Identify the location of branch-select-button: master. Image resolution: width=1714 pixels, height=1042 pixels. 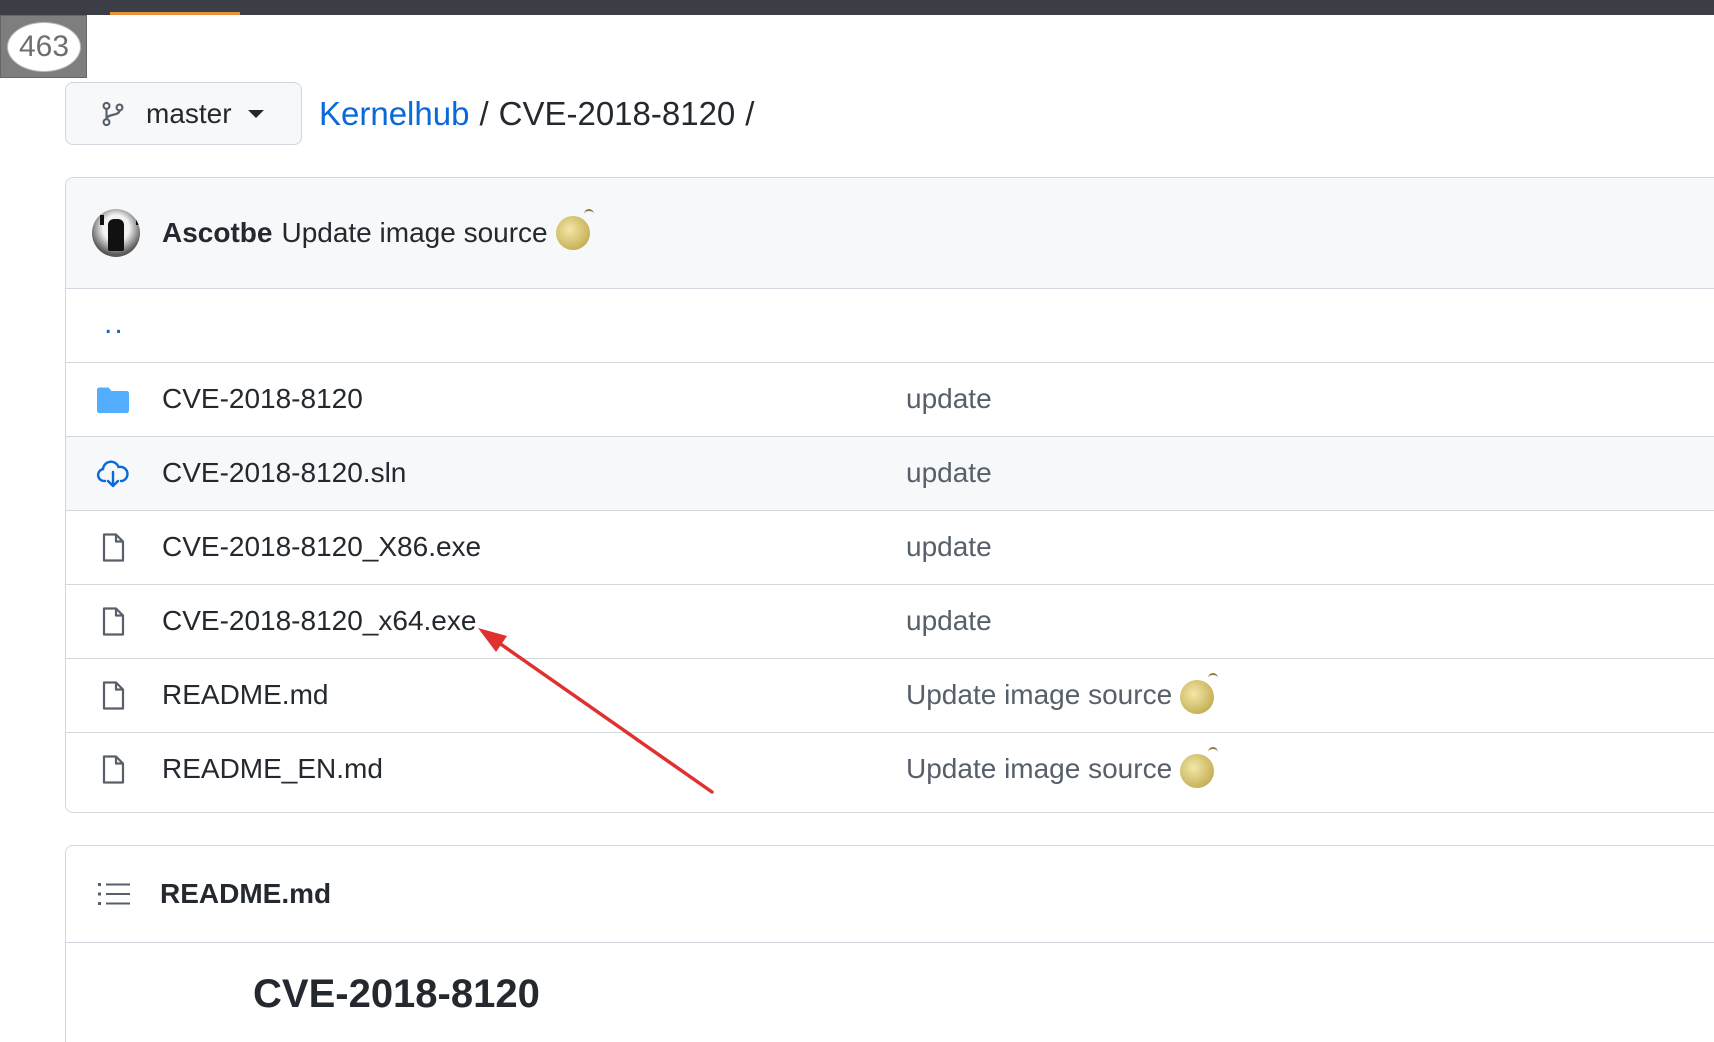
(183, 113).